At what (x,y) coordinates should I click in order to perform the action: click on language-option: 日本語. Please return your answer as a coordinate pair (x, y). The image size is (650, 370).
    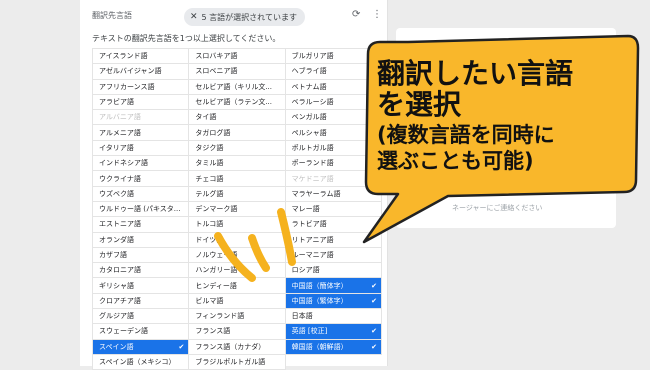
    Looking at the image, I should click on (333, 317).